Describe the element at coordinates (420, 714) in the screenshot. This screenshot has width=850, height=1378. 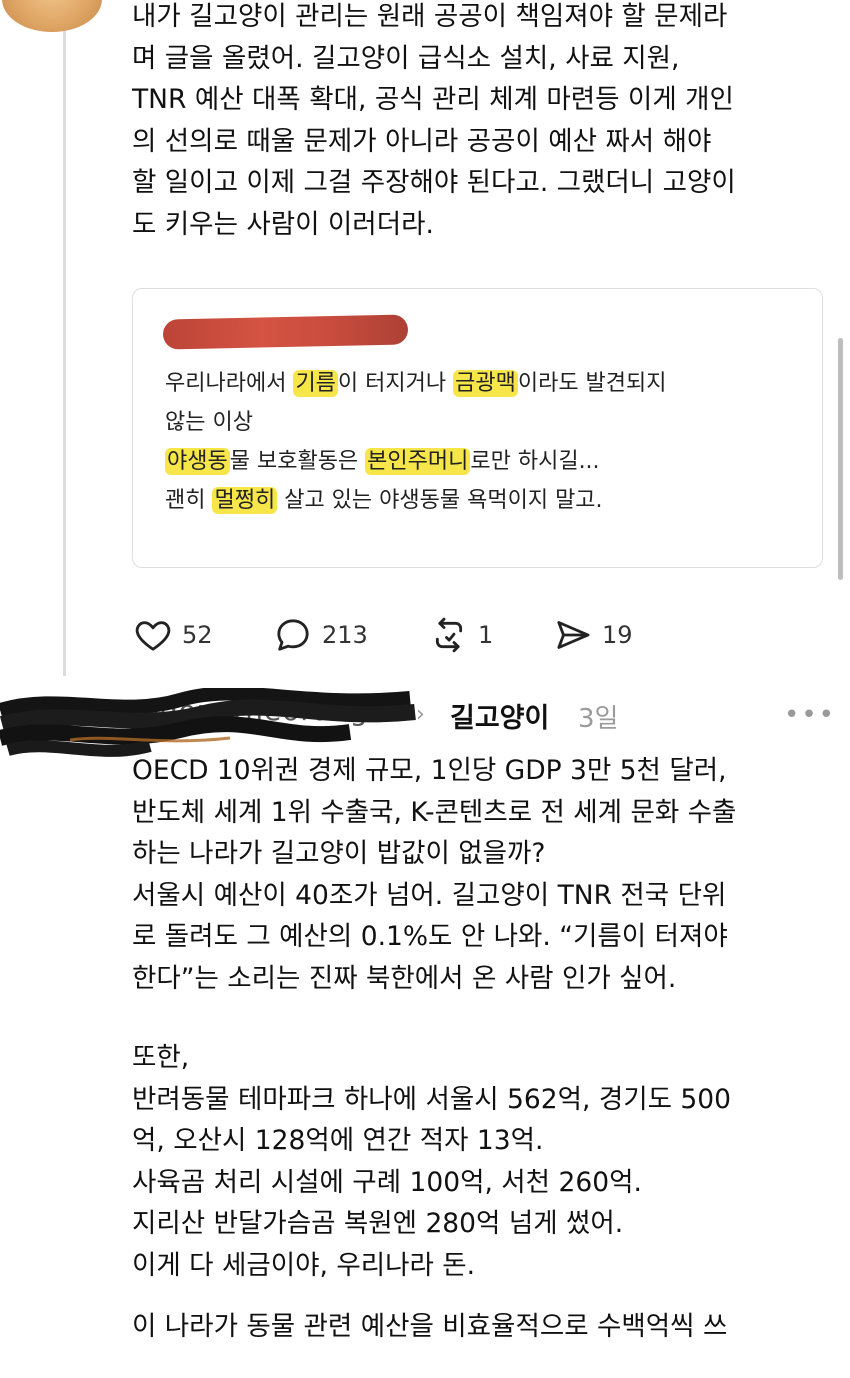
I see `chevron-right-icon: ›` at that location.